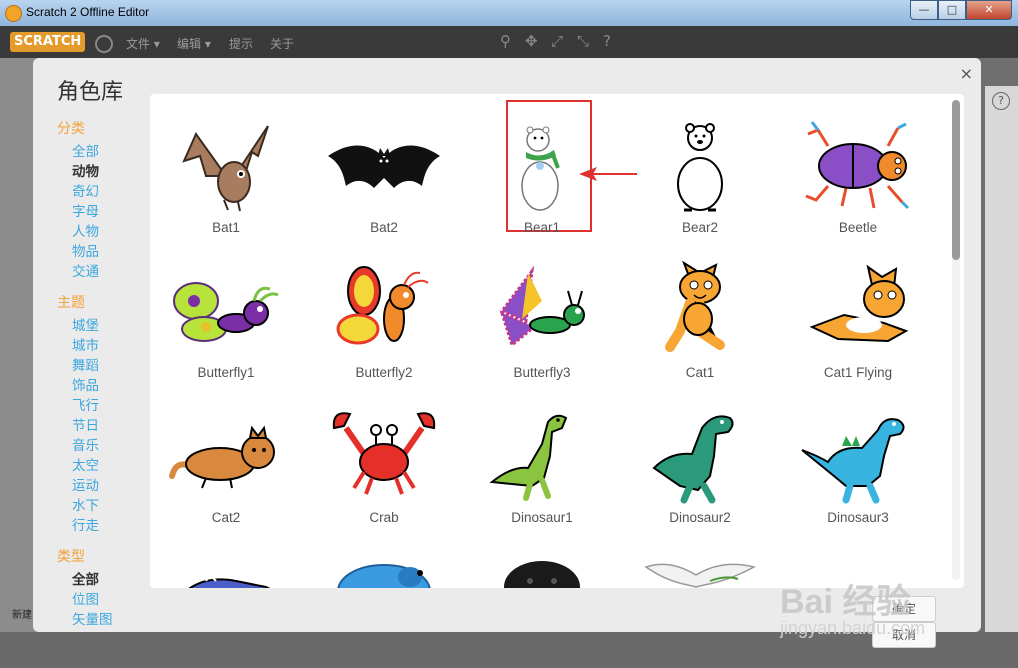 The width and height of the screenshot is (1018, 668). Describe the element at coordinates (989, 10) in the screenshot. I see `window-close-button: ✕` at that location.